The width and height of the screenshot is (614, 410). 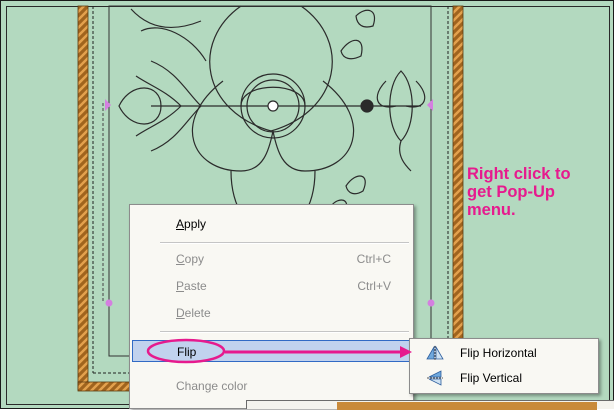 I want to click on flip-highlight-ellipse, so click(x=186, y=351).